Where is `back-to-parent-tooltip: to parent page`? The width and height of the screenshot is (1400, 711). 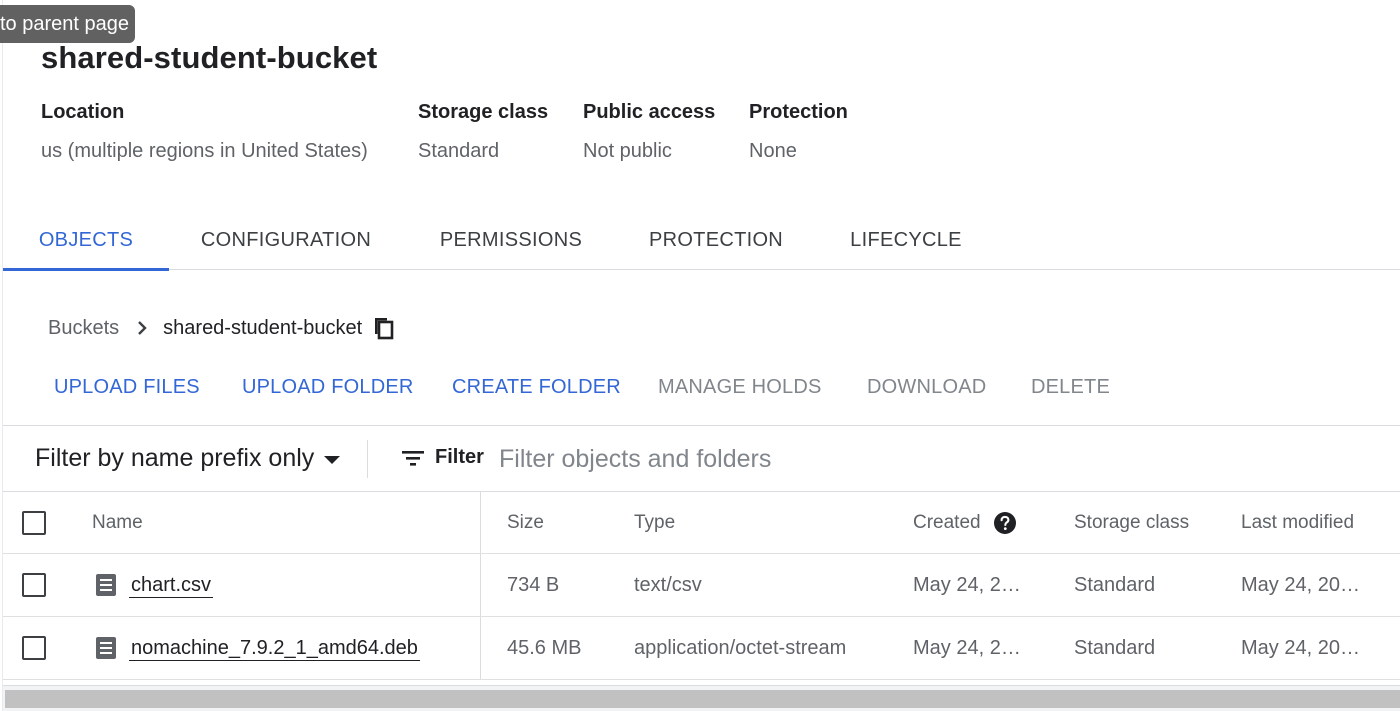 back-to-parent-tooltip: to parent page is located at coordinates (67, 24).